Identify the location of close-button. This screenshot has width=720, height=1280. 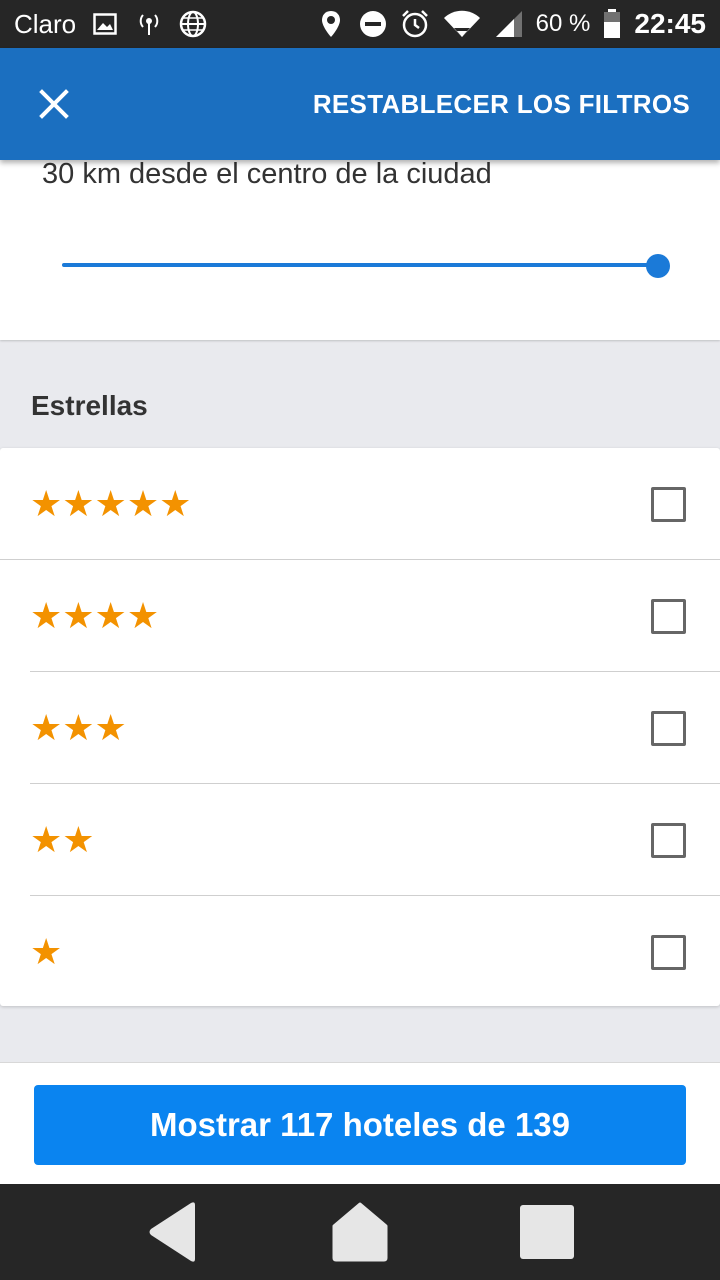
(54, 104).